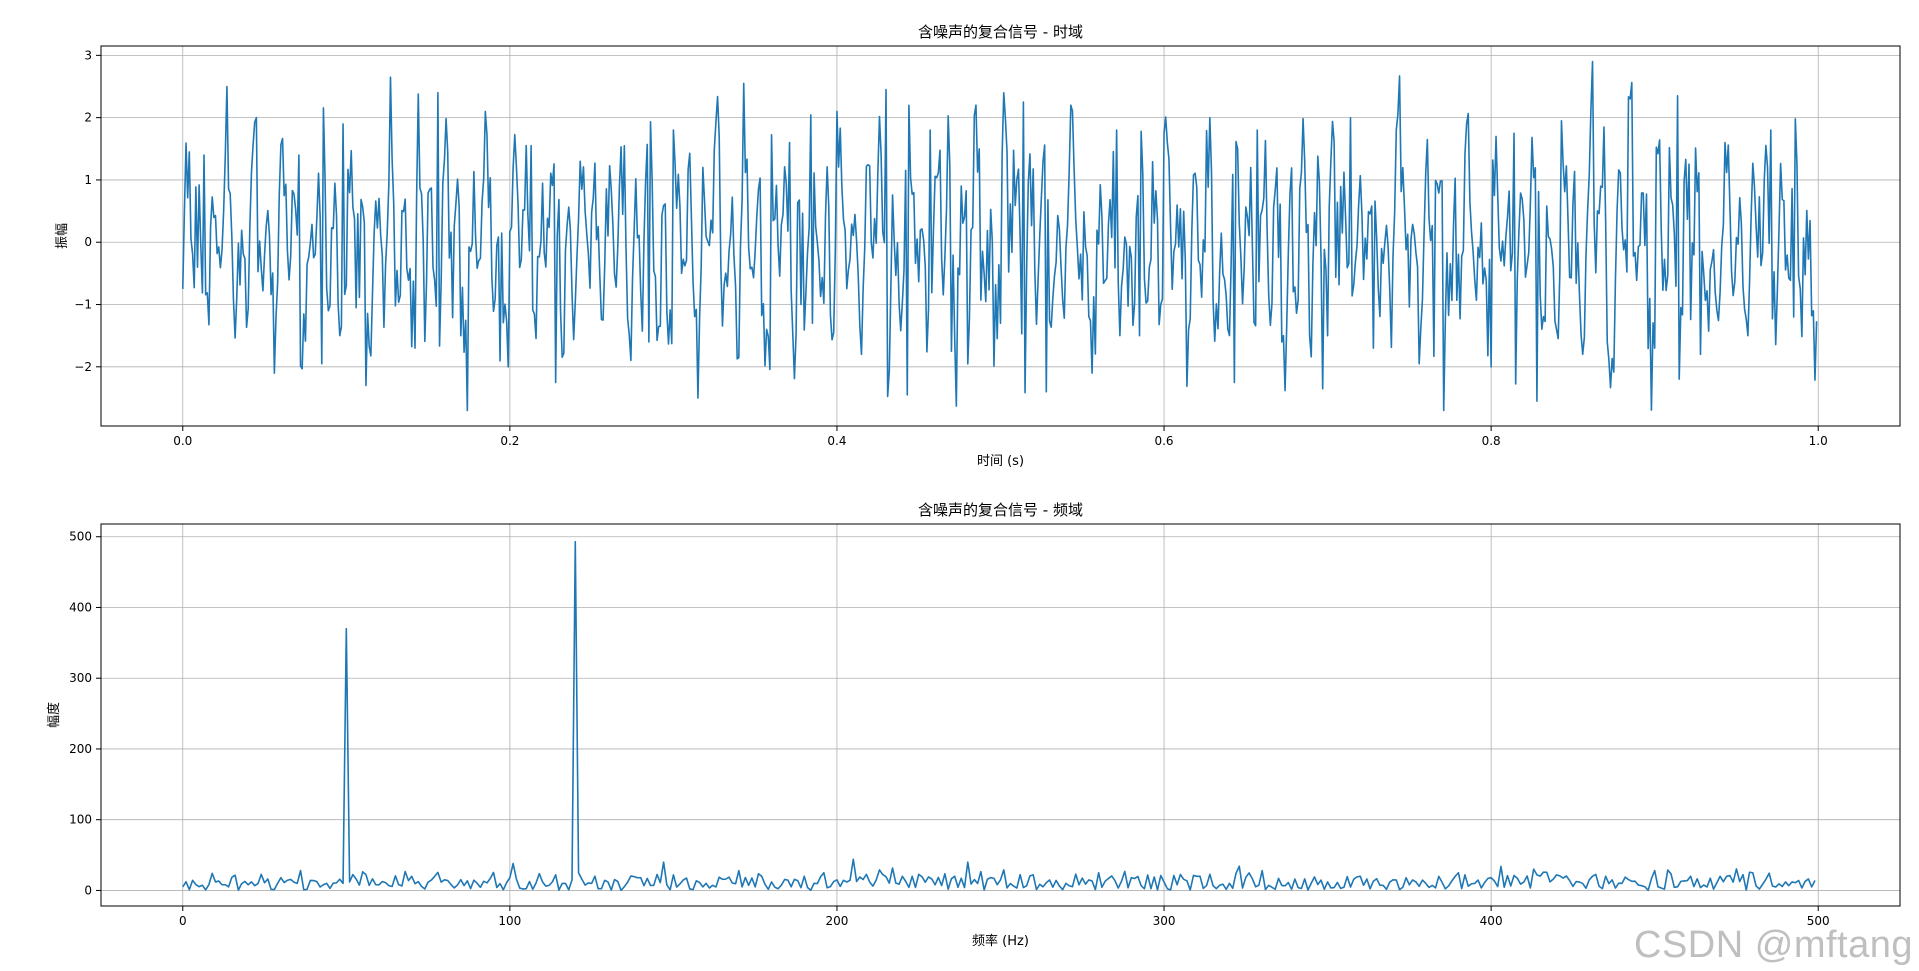 The height and width of the screenshot is (971, 1919). Describe the element at coordinates (509, 921) in the screenshot. I see `x-tick-label: 100` at that location.